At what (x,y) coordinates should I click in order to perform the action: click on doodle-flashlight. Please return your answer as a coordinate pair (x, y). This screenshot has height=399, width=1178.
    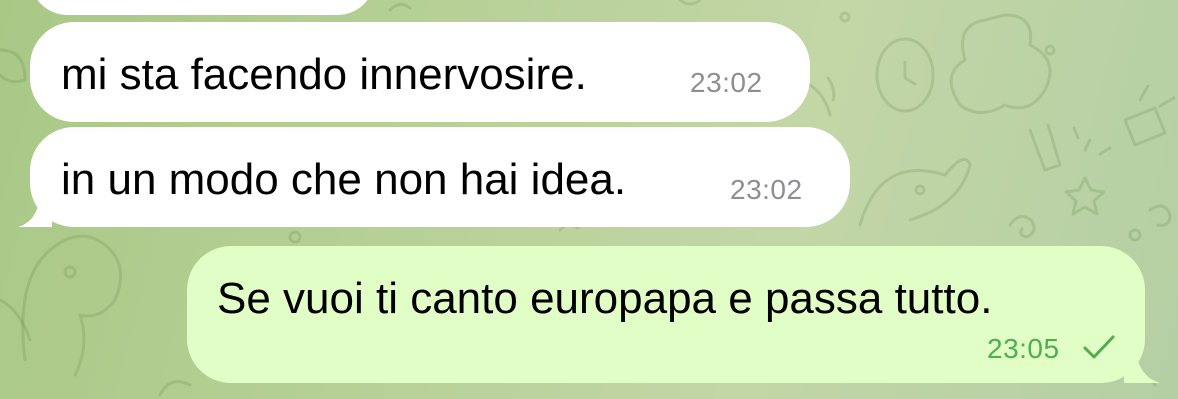
    Looking at the image, I should click on (1149, 115).